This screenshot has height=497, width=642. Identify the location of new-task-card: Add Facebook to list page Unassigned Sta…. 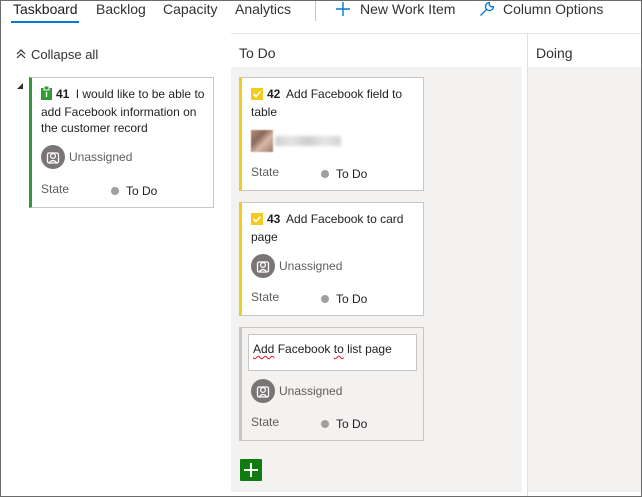
(331, 384).